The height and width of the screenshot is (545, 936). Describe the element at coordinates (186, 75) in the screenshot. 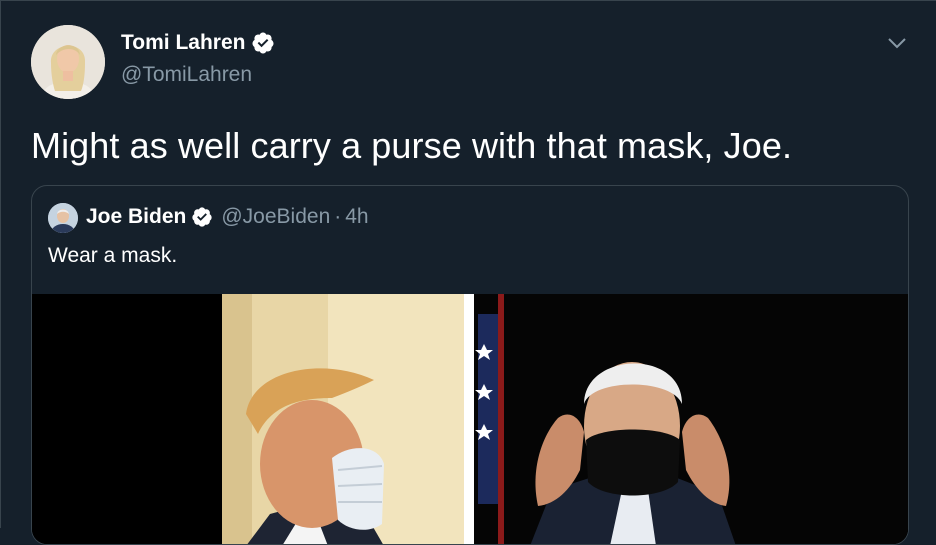

I see `author-handle: @TomiLahren` at that location.